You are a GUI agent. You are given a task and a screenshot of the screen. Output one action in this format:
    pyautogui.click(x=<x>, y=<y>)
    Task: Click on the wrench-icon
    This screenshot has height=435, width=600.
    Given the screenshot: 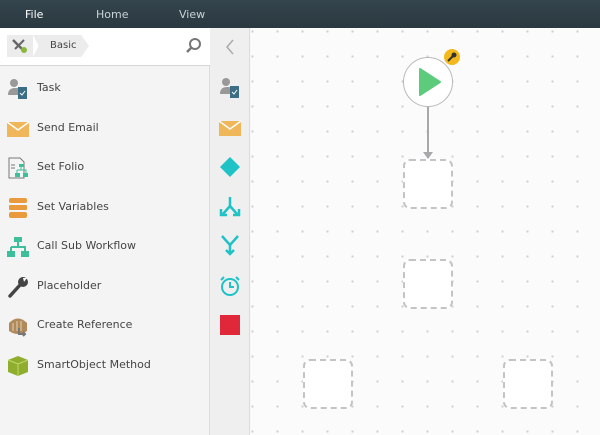 What is the action you would take?
    pyautogui.click(x=18, y=287)
    